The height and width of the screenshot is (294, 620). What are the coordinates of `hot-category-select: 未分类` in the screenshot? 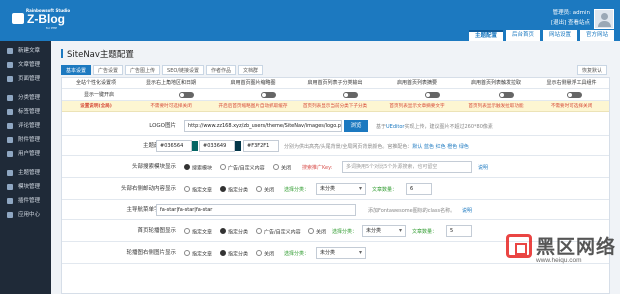 It's located at (341, 189).